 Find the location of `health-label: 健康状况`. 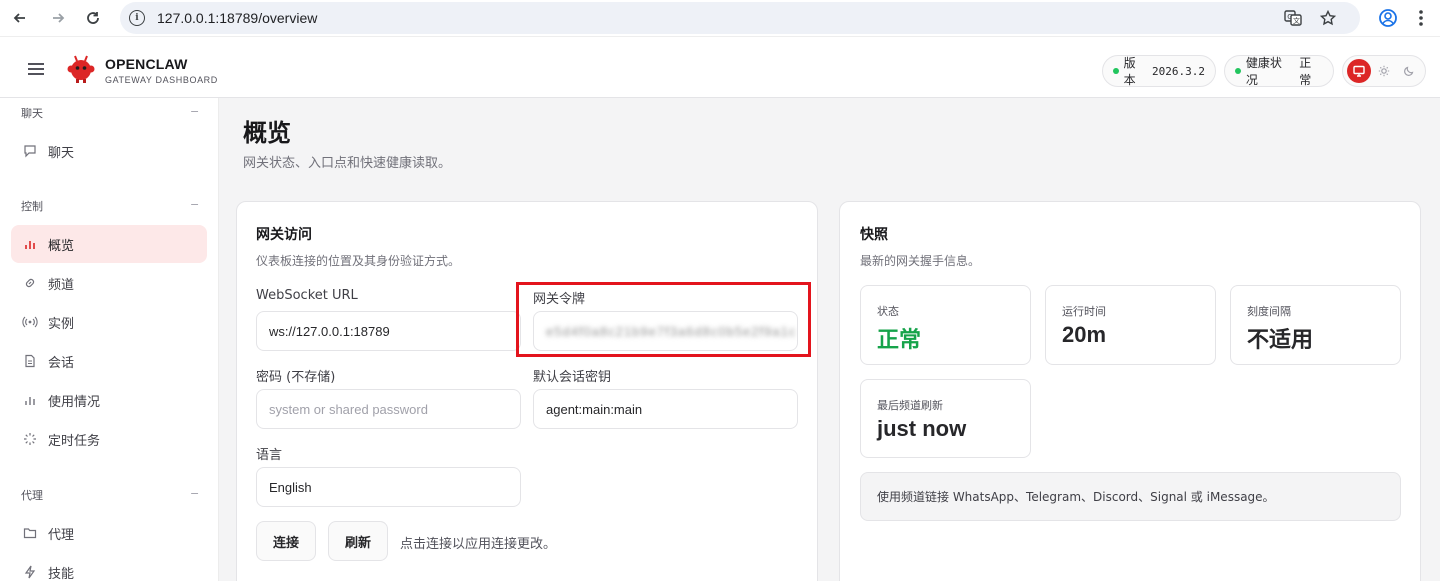

health-label: 健康状况 is located at coordinates (1263, 71).